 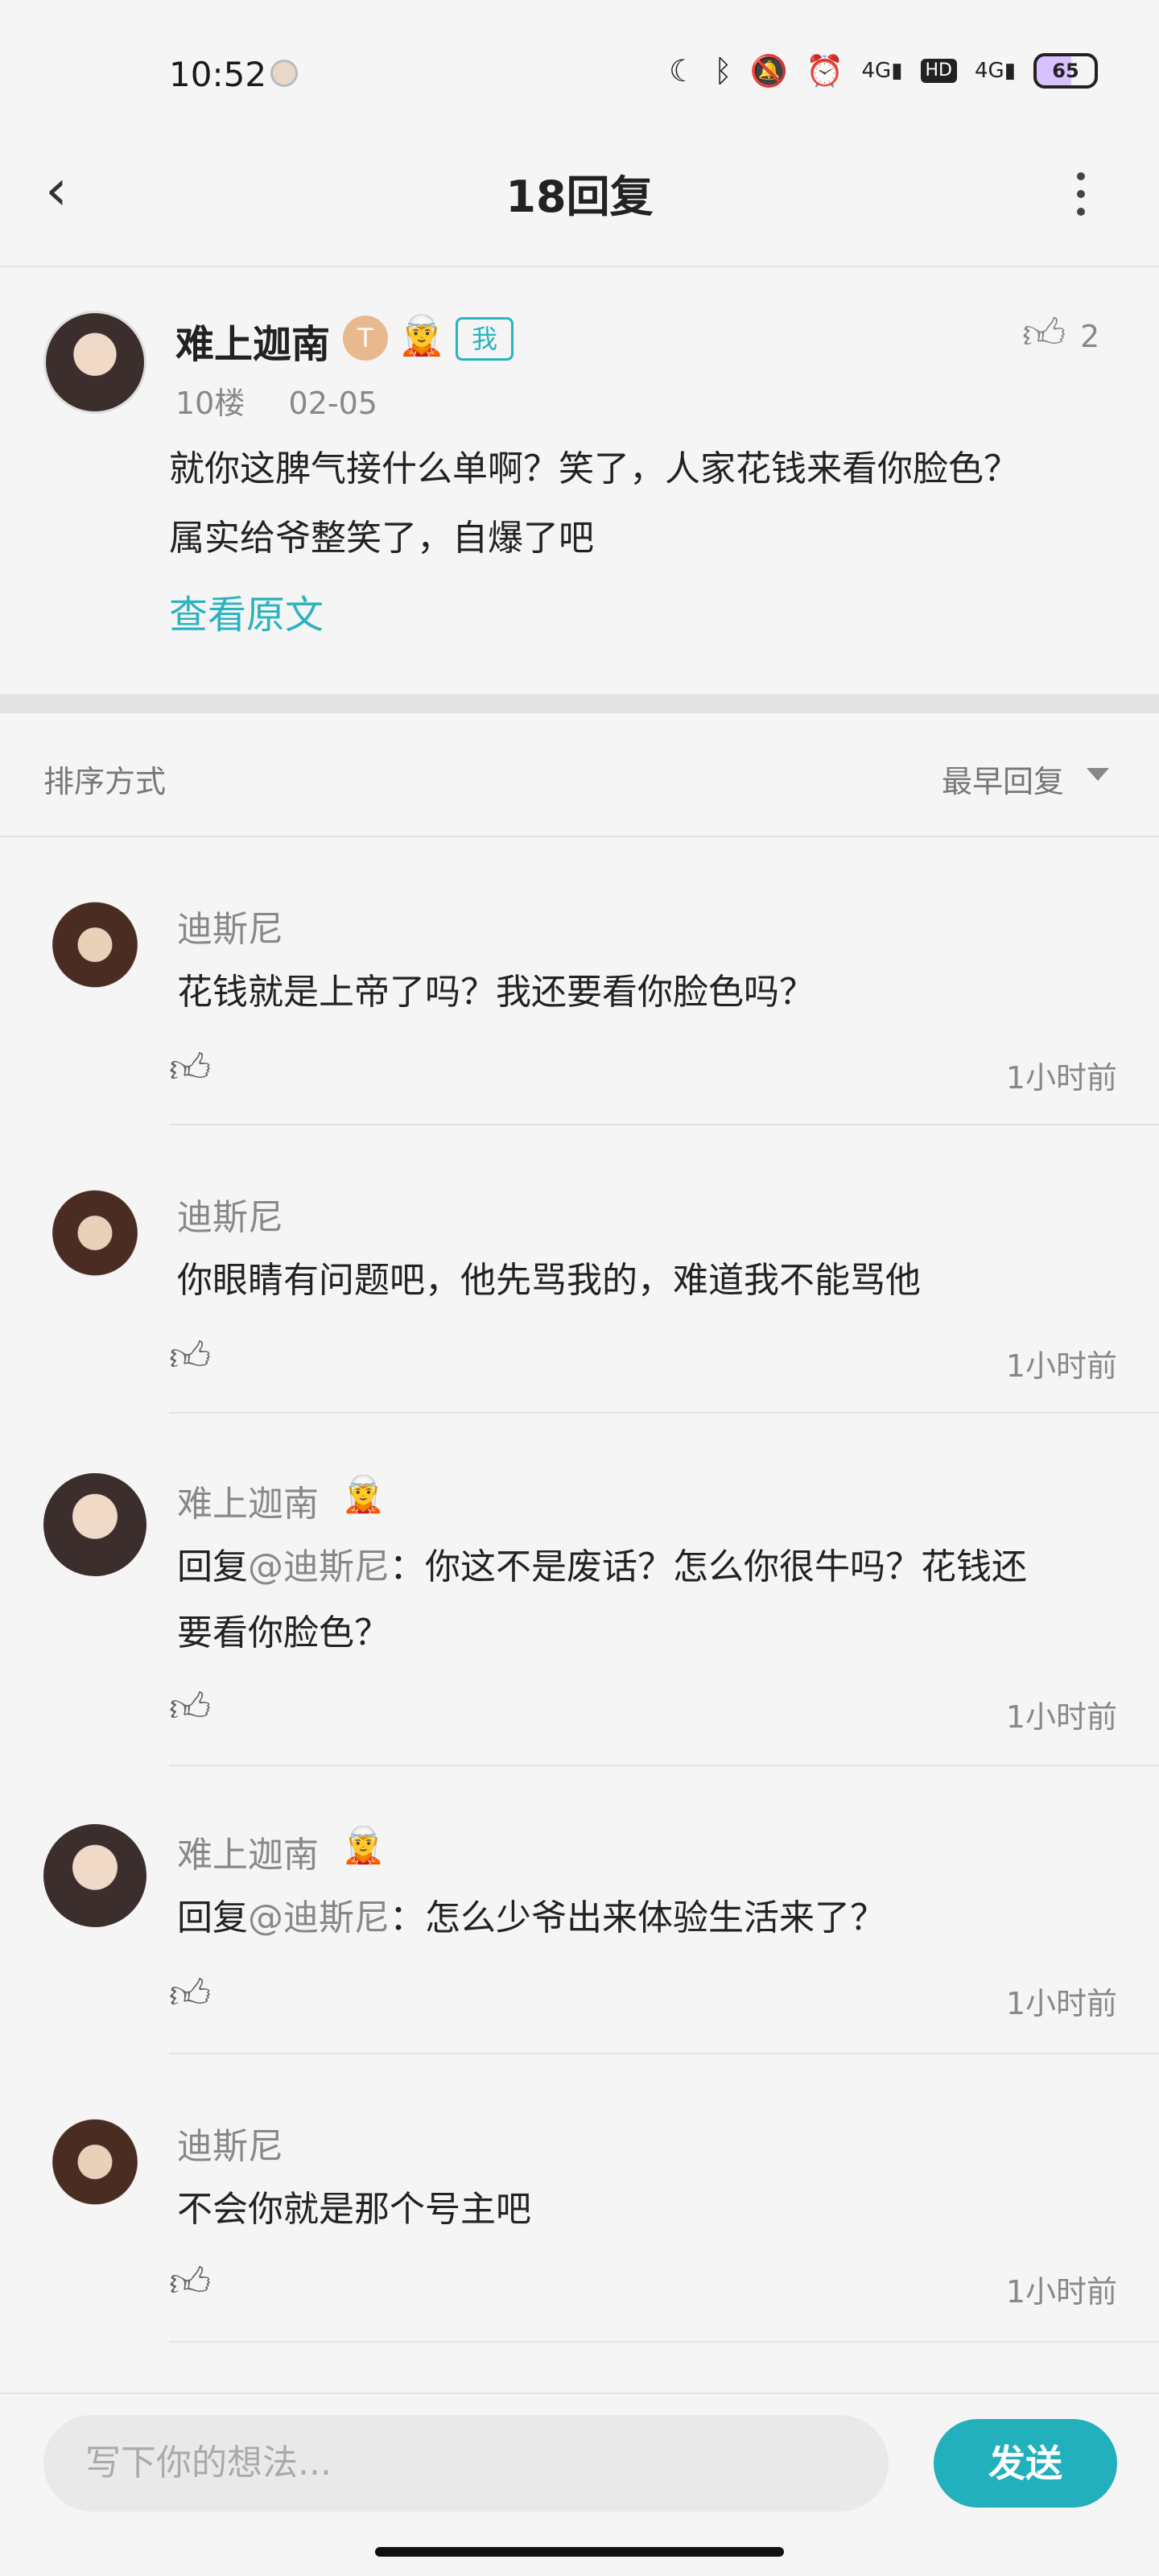 What do you see at coordinates (332, 403) in the screenshot?
I see `post-date: 02-05` at bounding box center [332, 403].